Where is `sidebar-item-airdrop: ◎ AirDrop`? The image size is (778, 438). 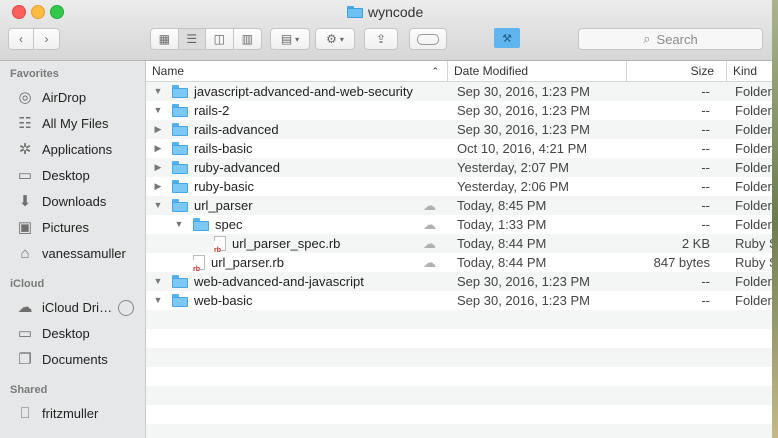 sidebar-item-airdrop: ◎ AirDrop is located at coordinates (51, 97).